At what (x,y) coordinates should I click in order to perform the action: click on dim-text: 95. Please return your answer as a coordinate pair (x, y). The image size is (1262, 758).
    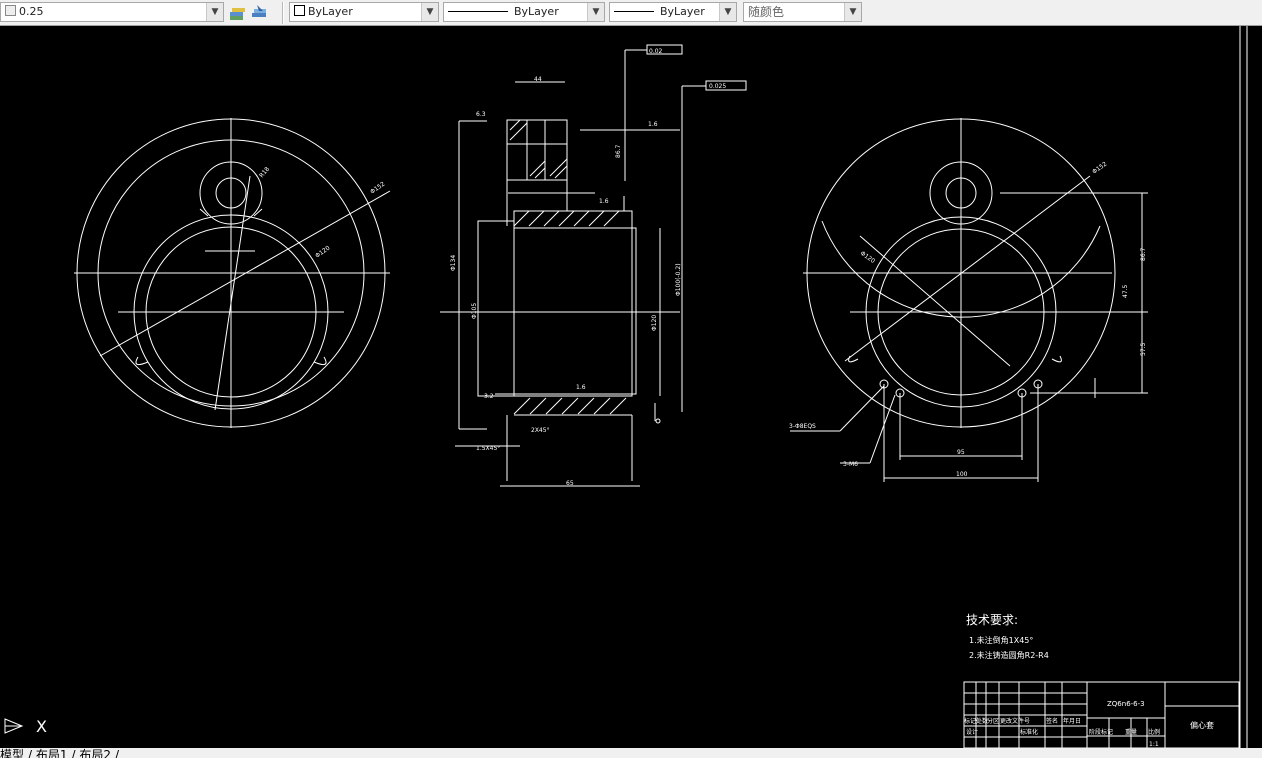
    Looking at the image, I should click on (961, 452).